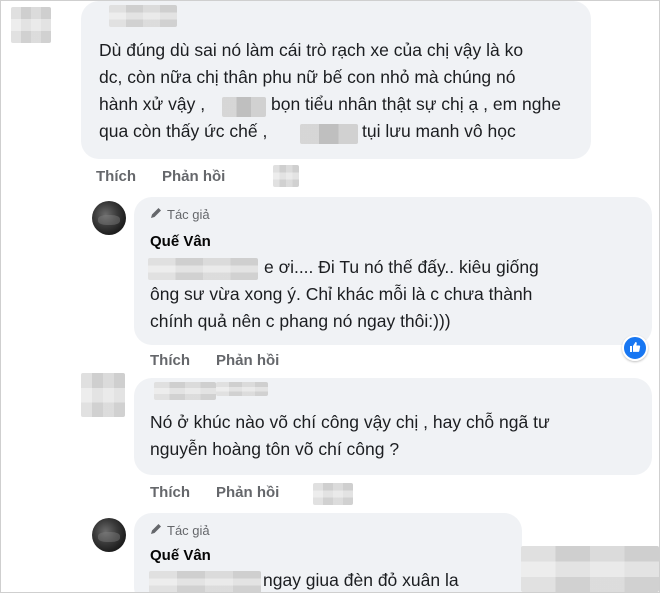  I want to click on comment-text-line: e ơi.... Đi Tu nó thế đấy.. kiêu giống, so click(401, 267).